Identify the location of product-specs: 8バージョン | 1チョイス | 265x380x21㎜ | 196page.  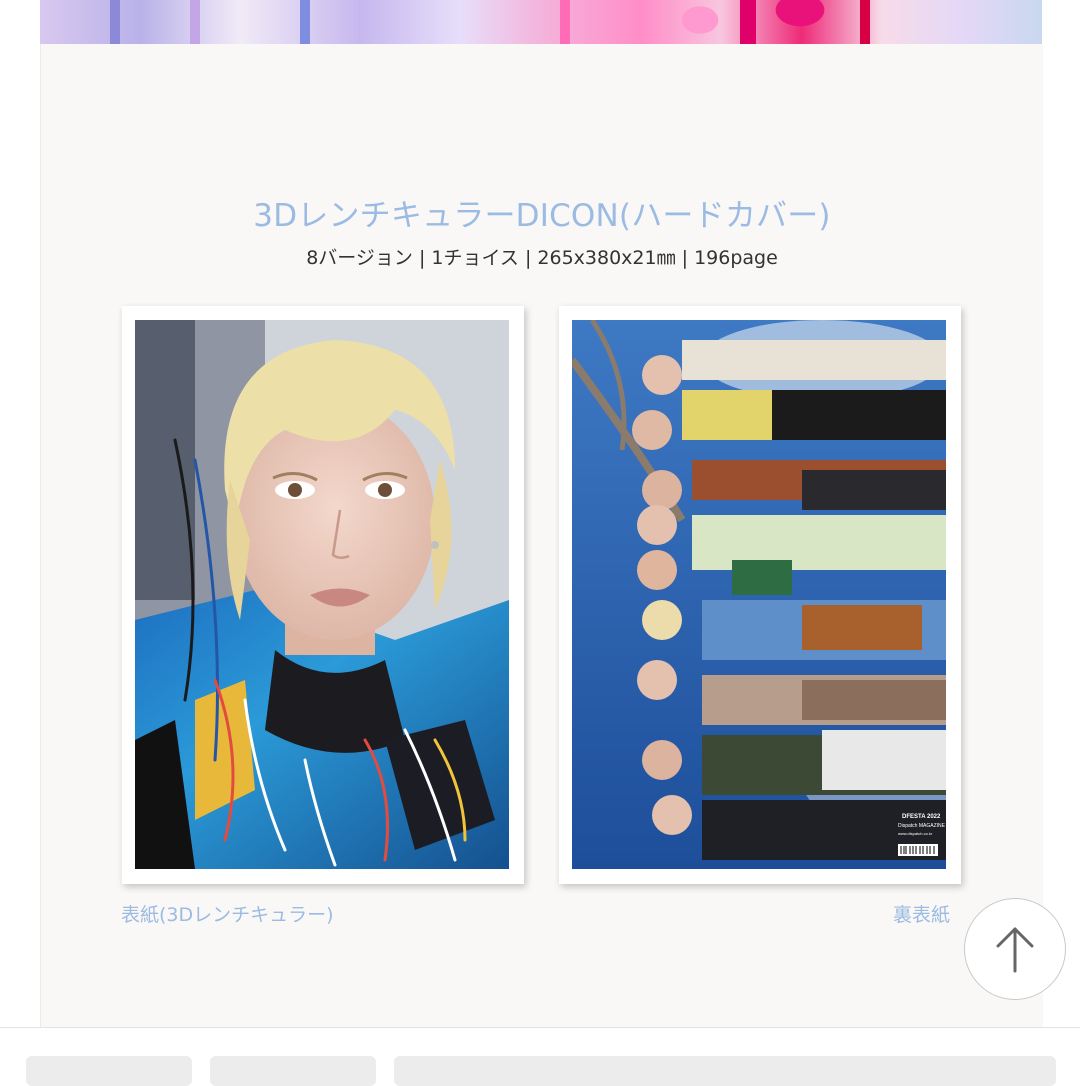
(542, 258).